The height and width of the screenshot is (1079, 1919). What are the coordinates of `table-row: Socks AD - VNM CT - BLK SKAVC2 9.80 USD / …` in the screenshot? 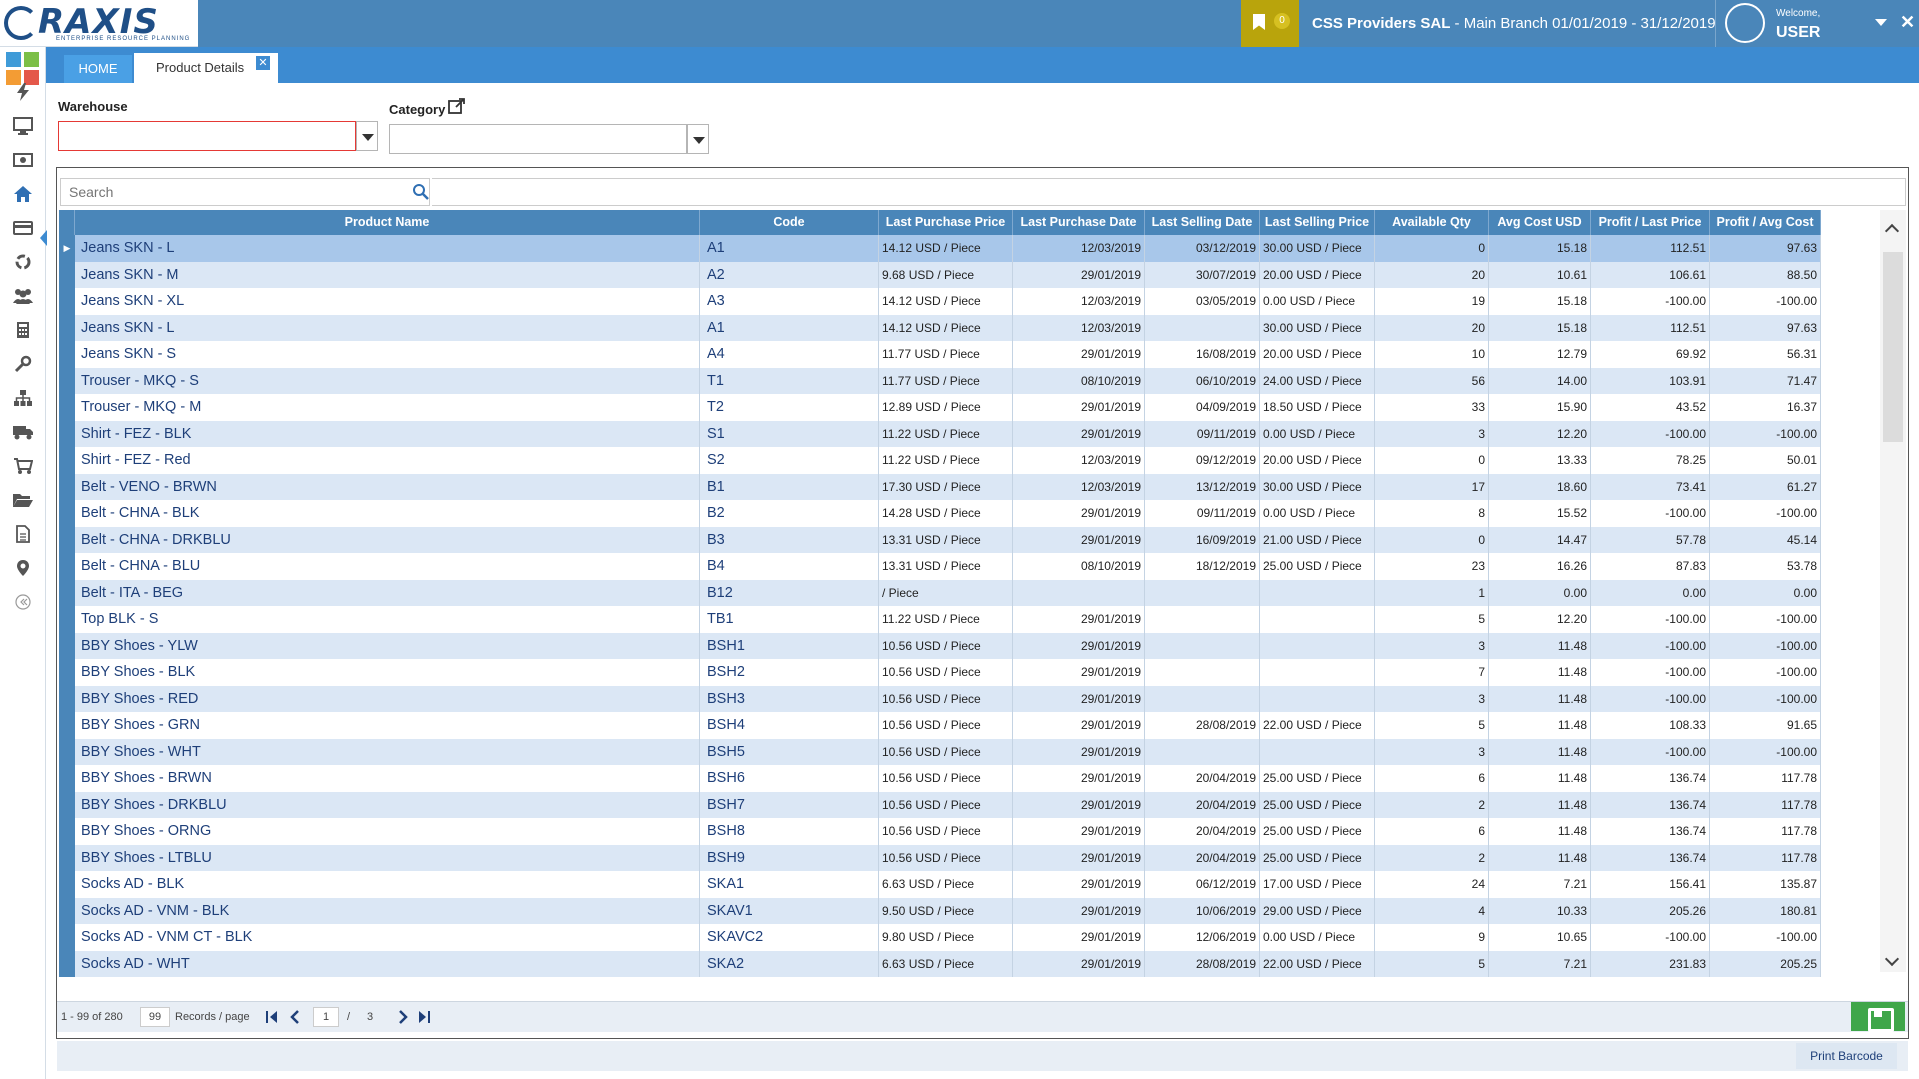 It's located at (940, 937).